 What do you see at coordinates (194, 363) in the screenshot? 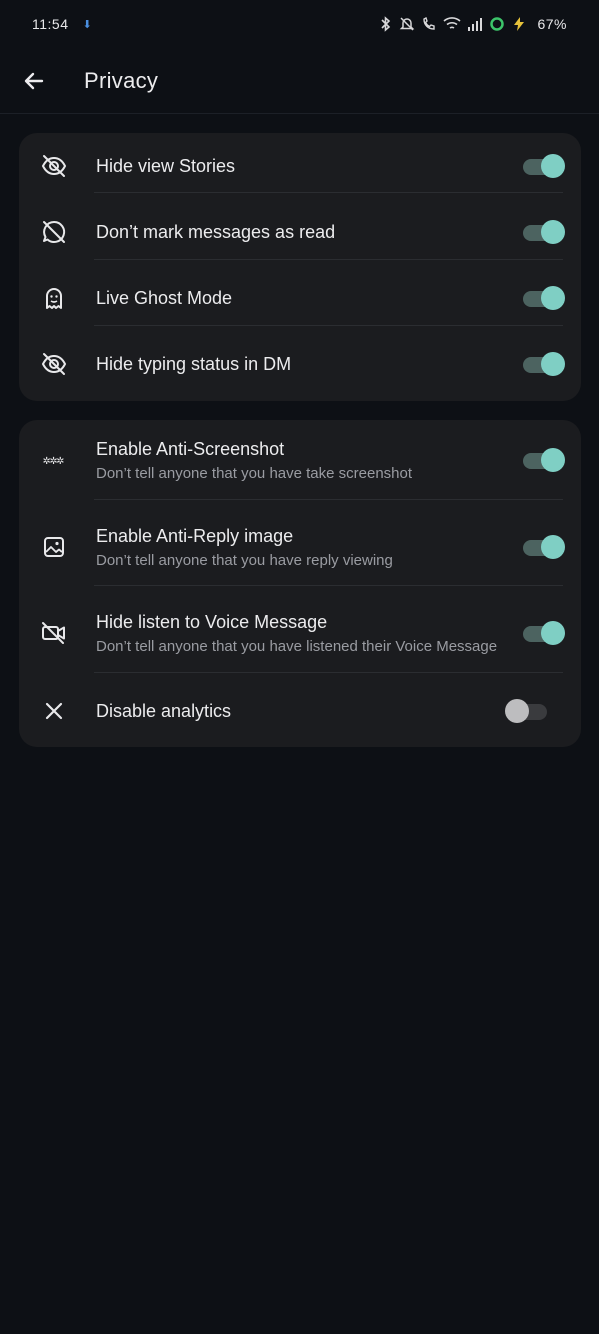
I see `setting-label: Hide typing status in DM` at bounding box center [194, 363].